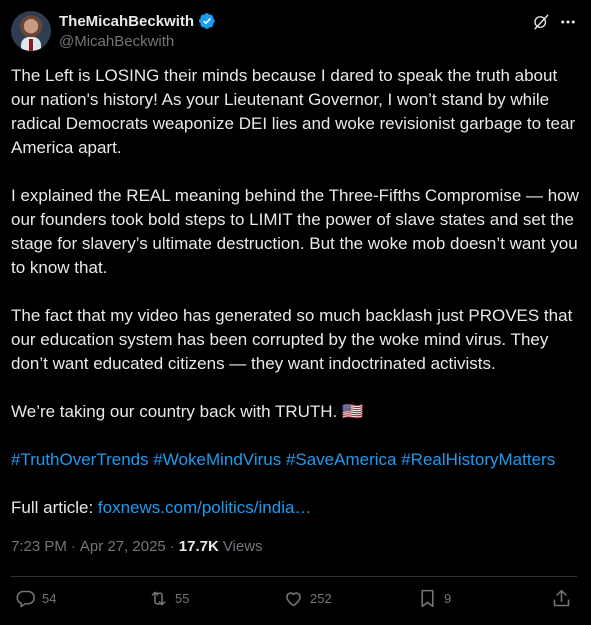  Describe the element at coordinates (198, 546) in the screenshot. I see `views-count: 17.7K` at that location.